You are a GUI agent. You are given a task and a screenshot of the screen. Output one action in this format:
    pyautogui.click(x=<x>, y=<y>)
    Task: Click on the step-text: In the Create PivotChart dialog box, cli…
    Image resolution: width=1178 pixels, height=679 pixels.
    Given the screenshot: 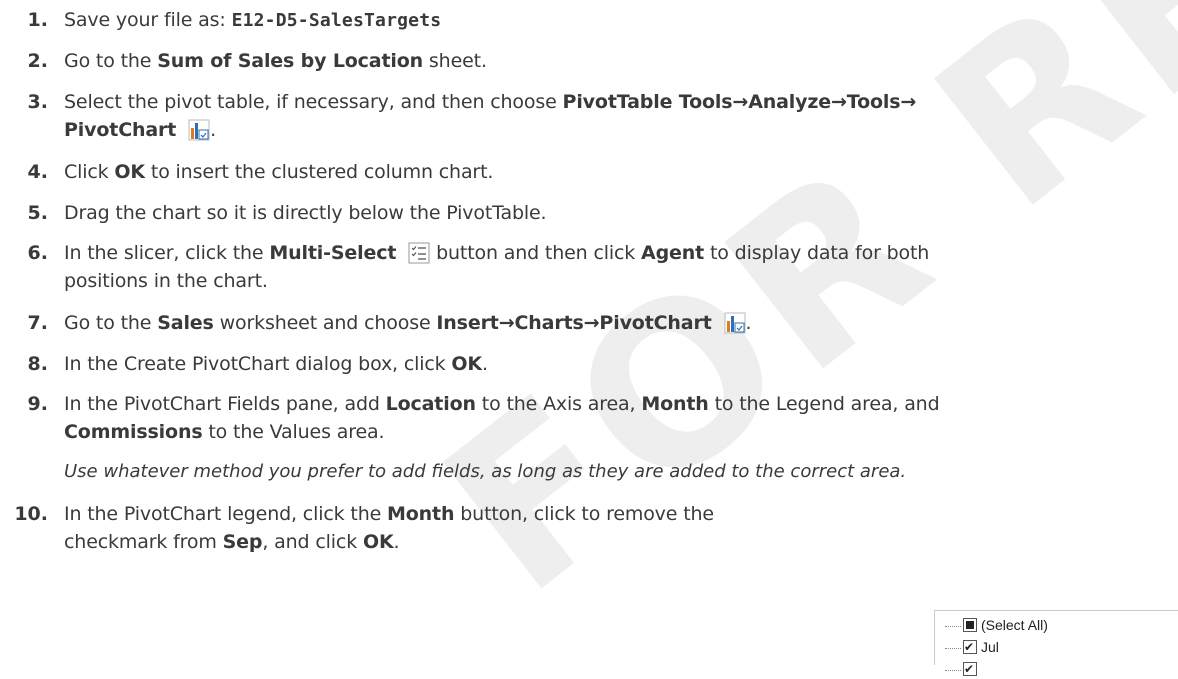 What is the action you would take?
    pyautogui.click(x=276, y=364)
    